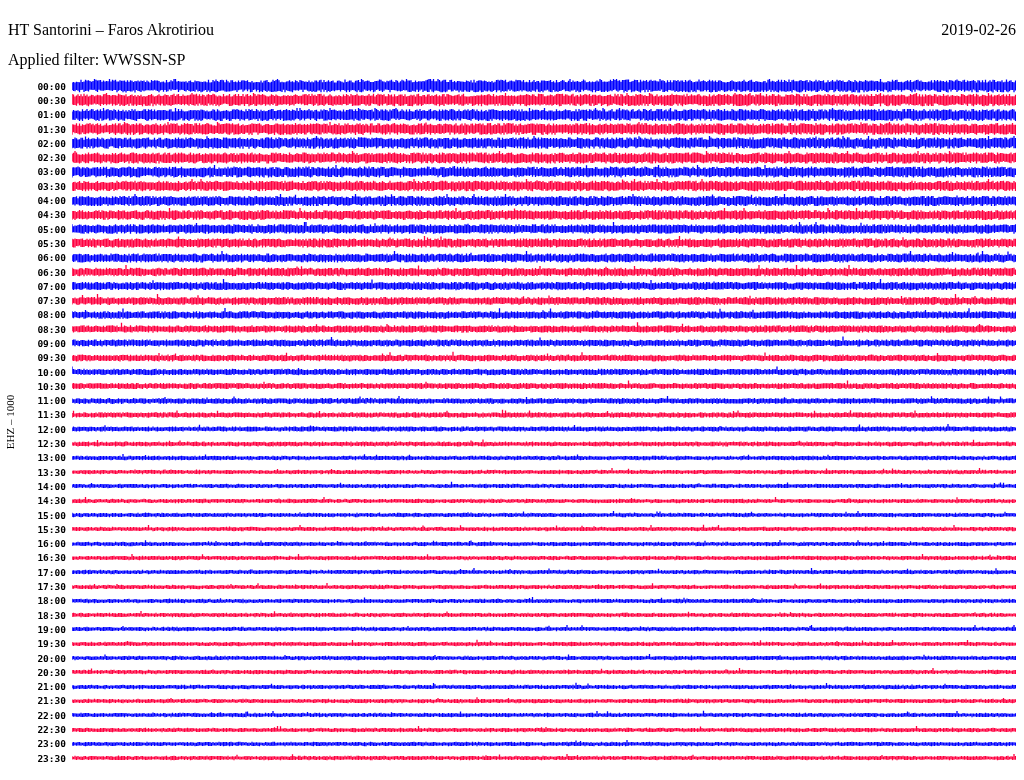 The width and height of the screenshot is (1024, 780). Describe the element at coordinates (51, 100) in the screenshot. I see `time-label: 00:30` at that location.